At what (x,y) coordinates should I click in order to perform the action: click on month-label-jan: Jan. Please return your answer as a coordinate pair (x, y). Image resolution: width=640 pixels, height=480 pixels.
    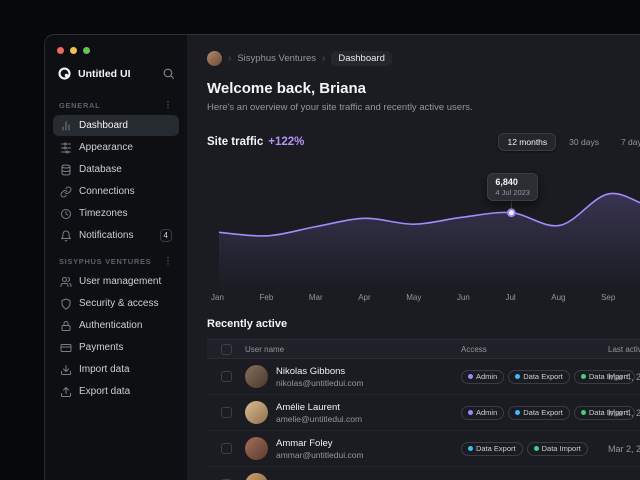
    Looking at the image, I should click on (217, 297).